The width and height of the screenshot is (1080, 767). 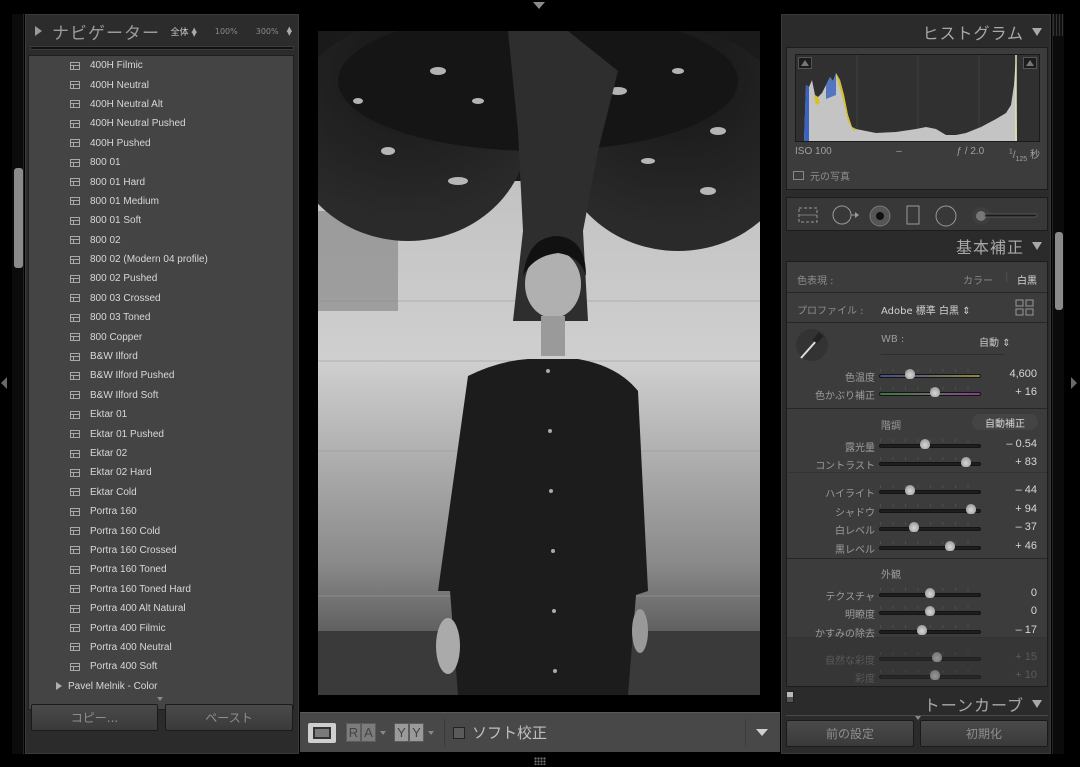 What do you see at coordinates (161, 220) in the screenshot?
I see `preset-item: 800 01 Soft` at bounding box center [161, 220].